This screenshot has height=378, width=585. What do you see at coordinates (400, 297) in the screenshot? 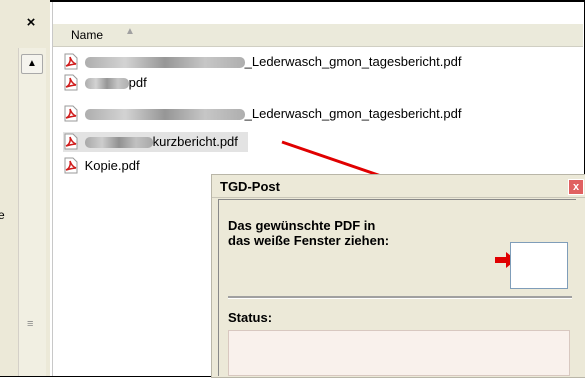
I see `divider` at bounding box center [400, 297].